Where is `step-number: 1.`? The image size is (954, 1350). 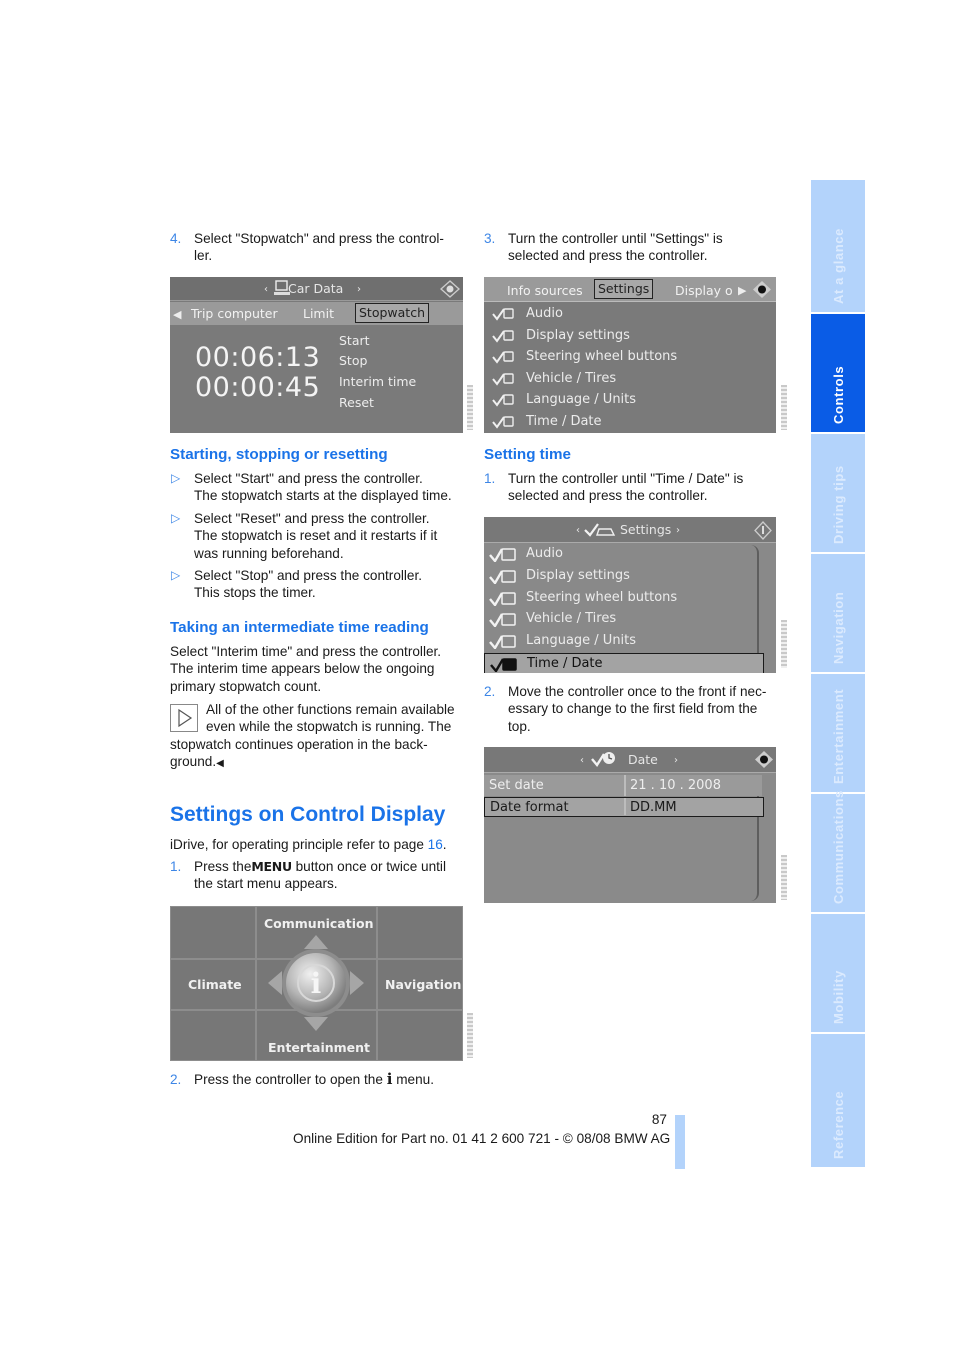 step-number: 1. is located at coordinates (490, 478).